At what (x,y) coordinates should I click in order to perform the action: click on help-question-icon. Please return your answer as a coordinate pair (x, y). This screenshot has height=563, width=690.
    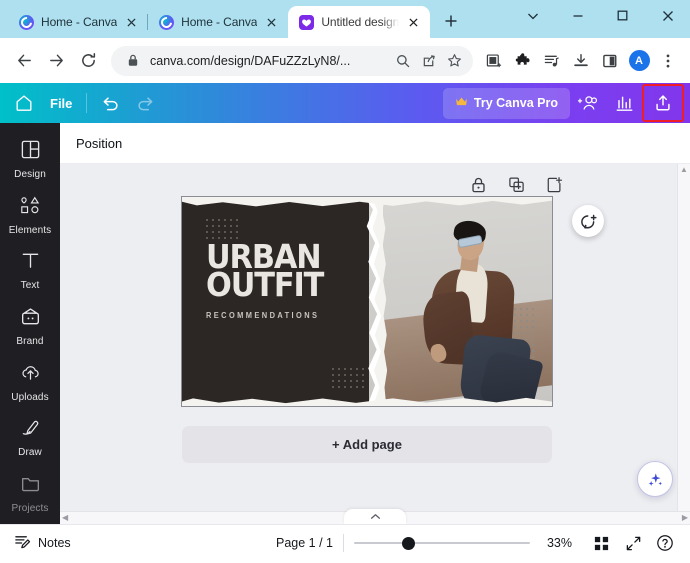
    Looking at the image, I should click on (665, 543).